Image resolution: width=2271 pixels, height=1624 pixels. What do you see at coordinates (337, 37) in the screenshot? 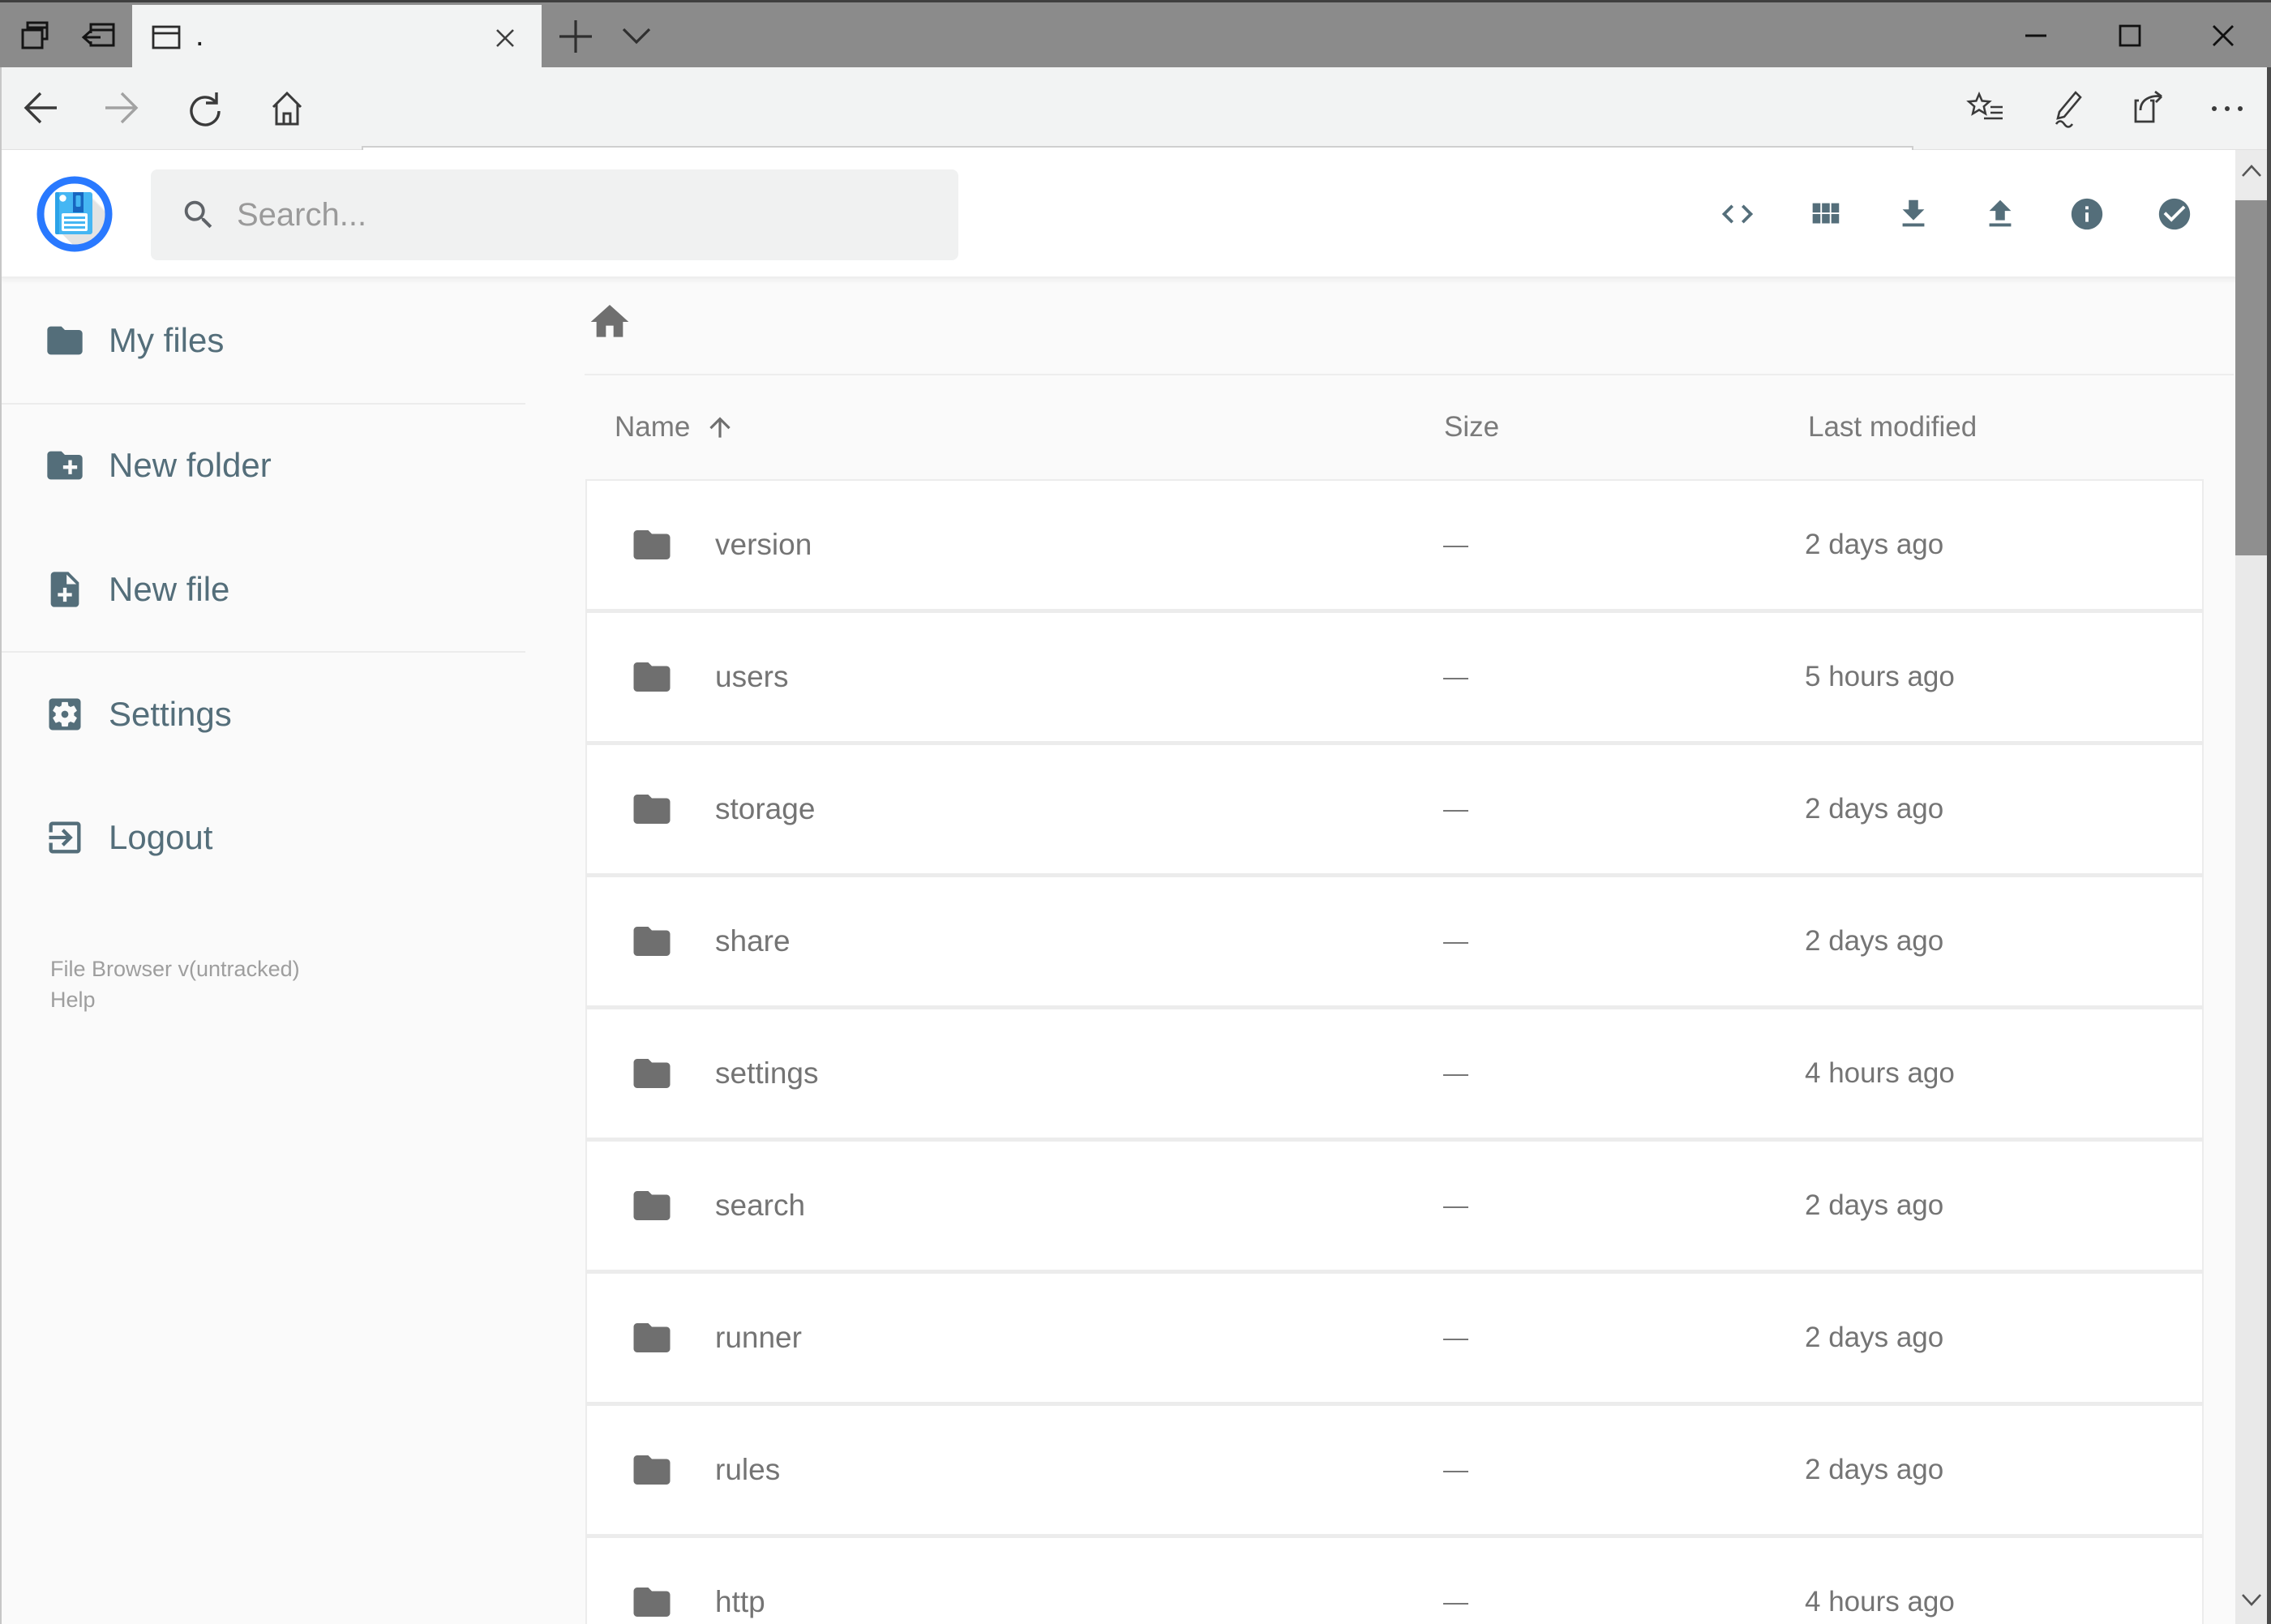
I see `browser-tab: .` at bounding box center [337, 37].